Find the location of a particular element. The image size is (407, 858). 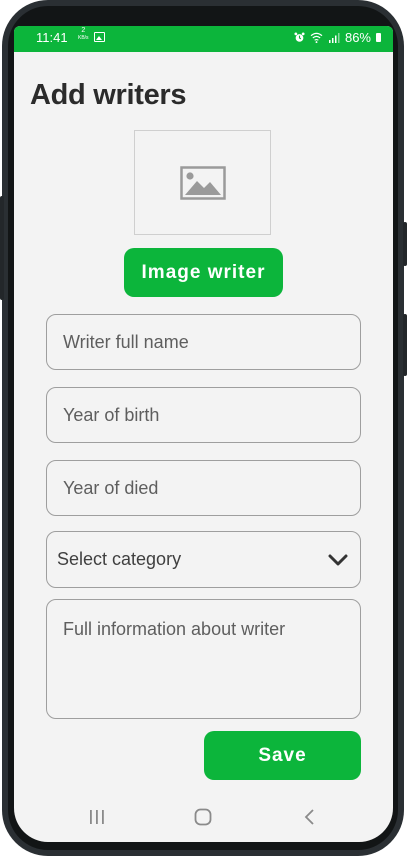

signal-icon is located at coordinates (334, 38).